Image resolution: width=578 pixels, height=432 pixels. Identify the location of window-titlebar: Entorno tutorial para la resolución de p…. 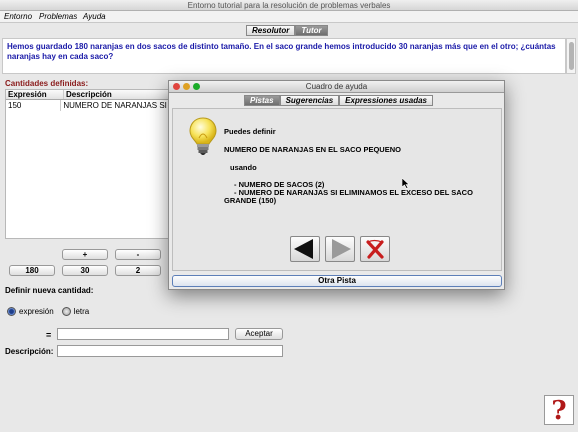
(289, 5).